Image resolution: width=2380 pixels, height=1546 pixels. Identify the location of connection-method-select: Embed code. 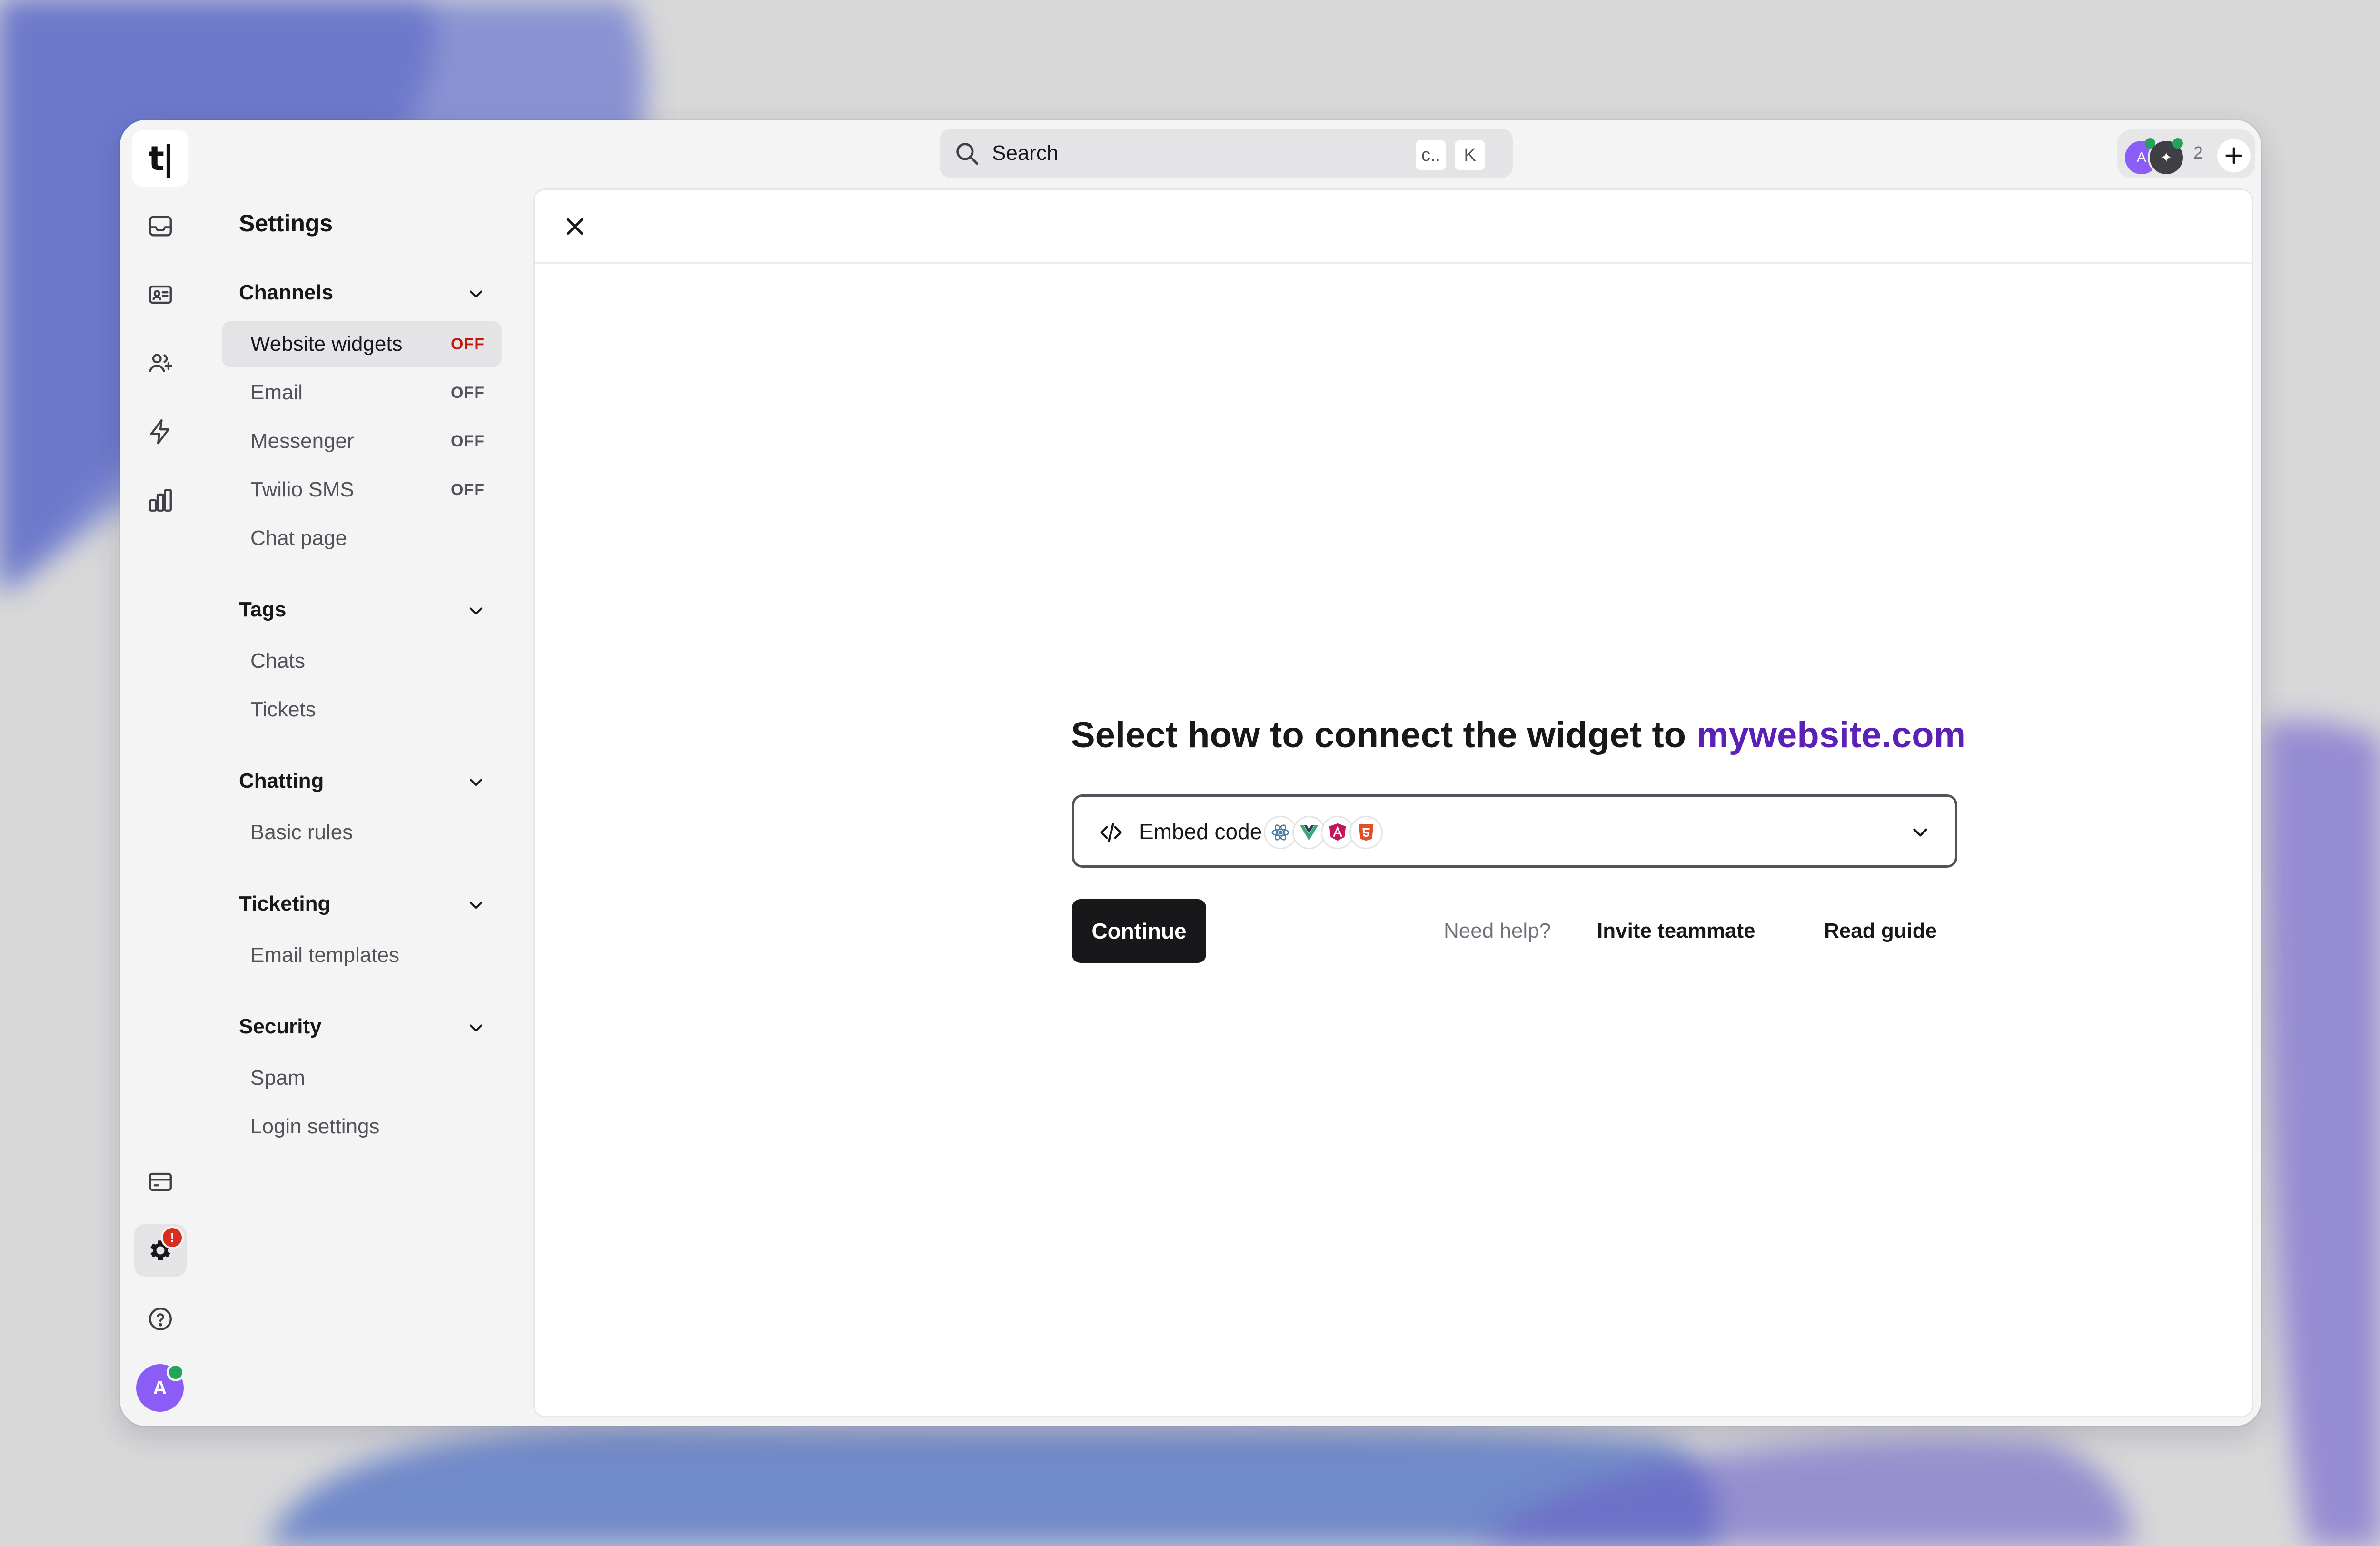
(1514, 831).